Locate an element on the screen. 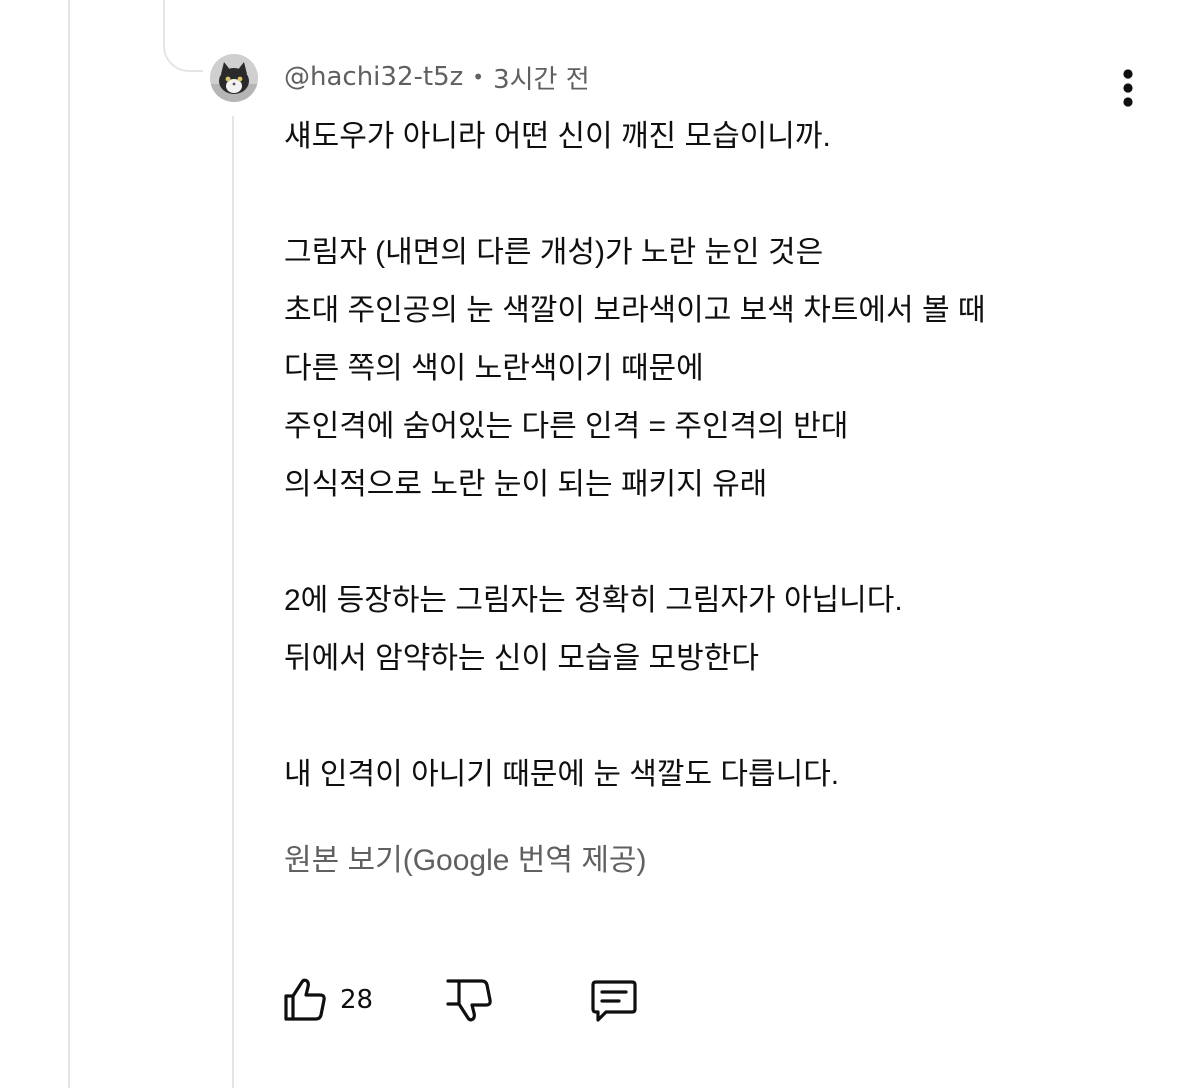 This screenshot has height=1088, width=1200. comment-line: 섀도우가 아니라 어떤 신이 깨진 모습이니까. is located at coordinates (557, 136).